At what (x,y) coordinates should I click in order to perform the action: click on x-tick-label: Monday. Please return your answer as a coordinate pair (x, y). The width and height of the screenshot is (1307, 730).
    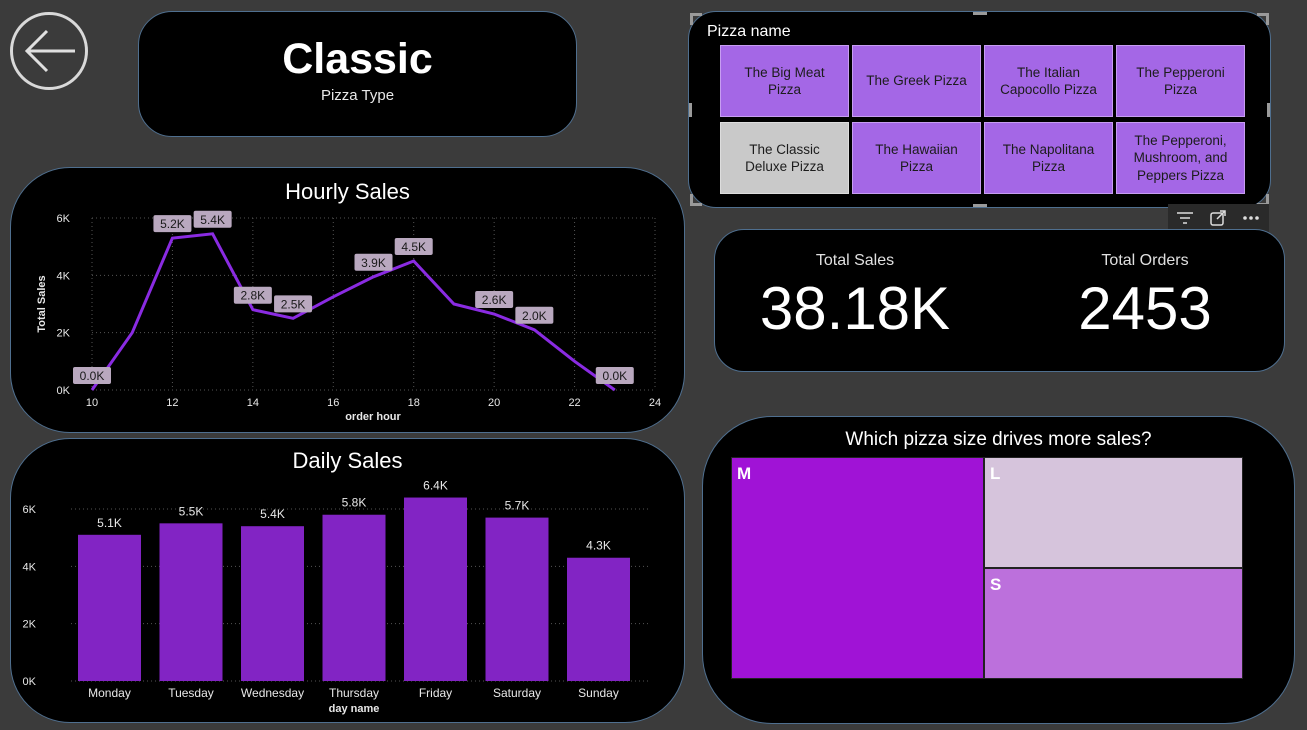
    Looking at the image, I should click on (109, 693).